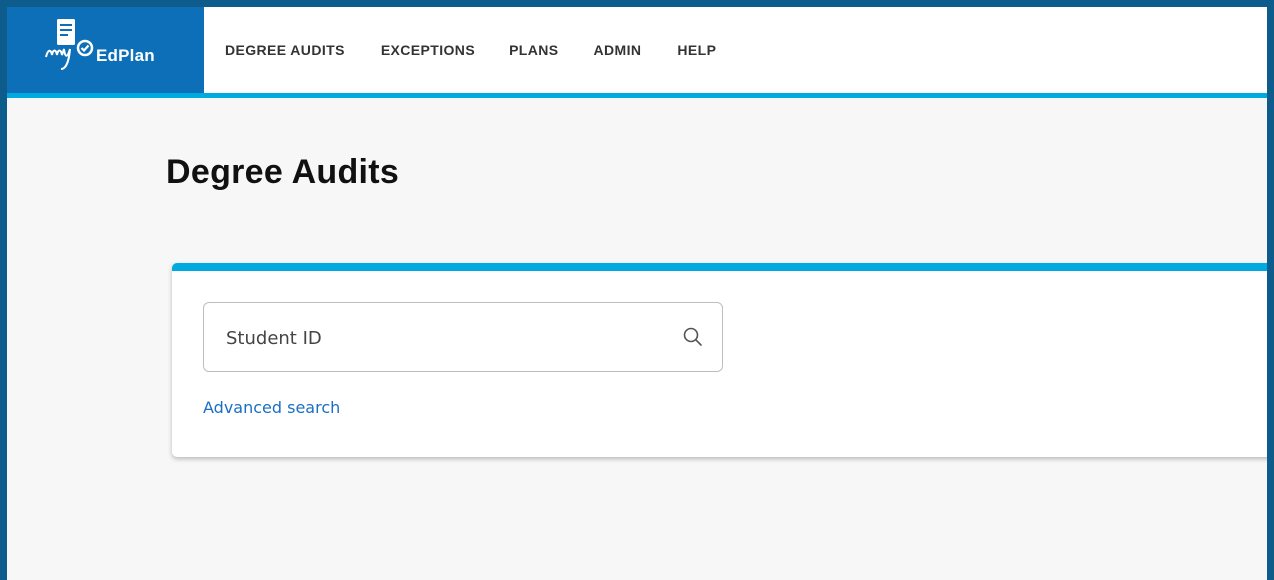 Image resolution: width=1274 pixels, height=580 pixels. Describe the element at coordinates (696, 50) in the screenshot. I see `nav-help: HELP` at that location.